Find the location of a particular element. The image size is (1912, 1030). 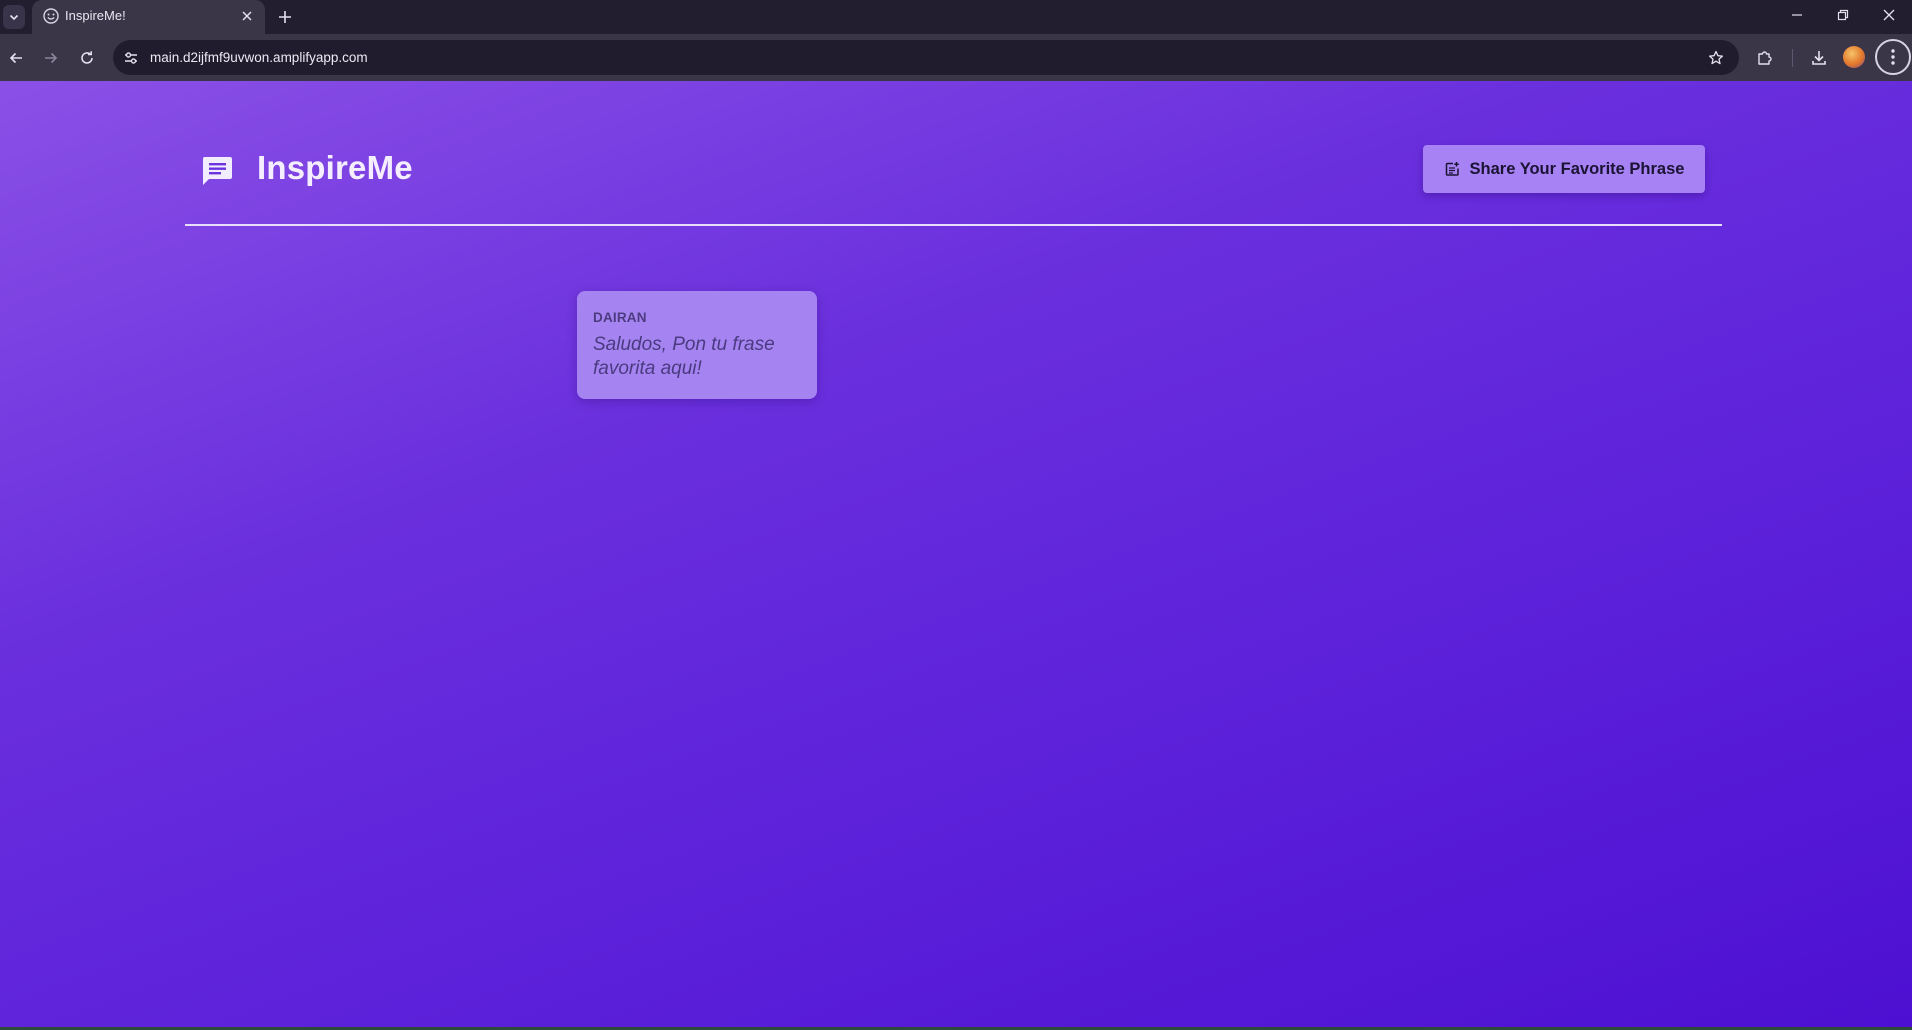

restore-icon is located at coordinates (1843, 15).